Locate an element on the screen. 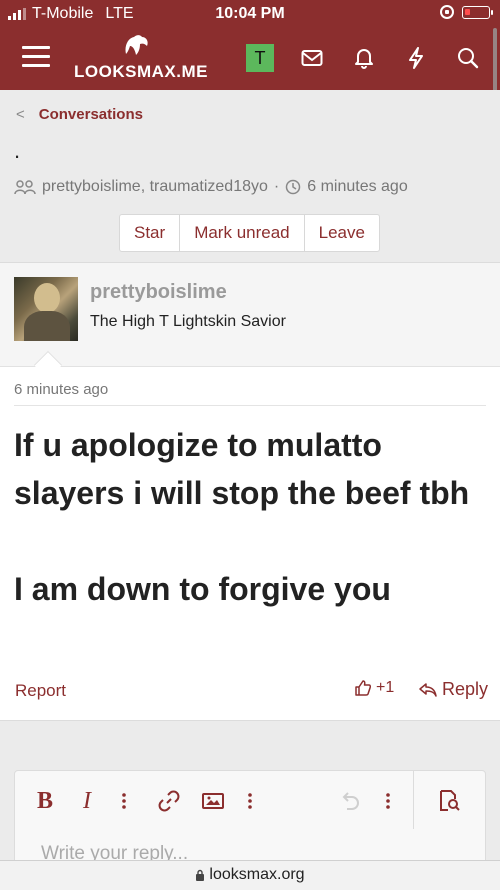 This screenshot has height=890, width=500. top-bar: T-Mobile LTE 10:04 PM LOOKSMAX.ME T is located at coordinates (250, 45).